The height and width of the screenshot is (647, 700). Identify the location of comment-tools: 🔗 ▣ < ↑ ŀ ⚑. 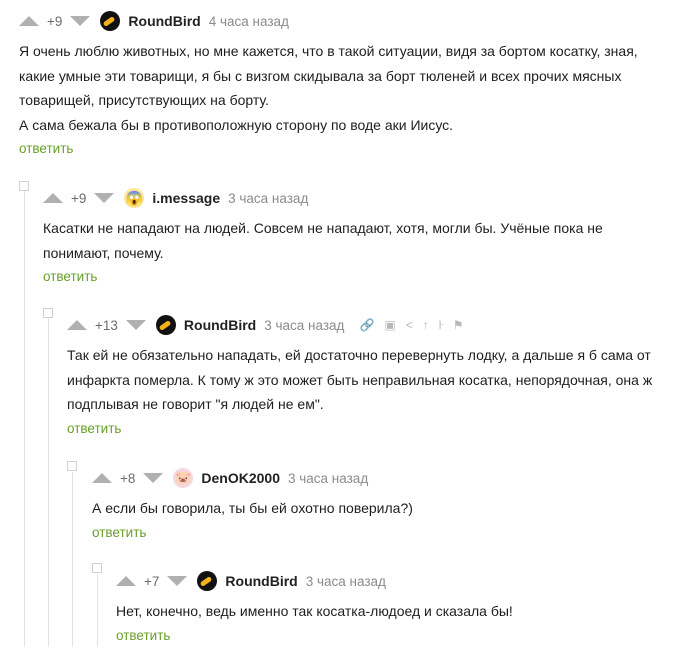
(411, 325).